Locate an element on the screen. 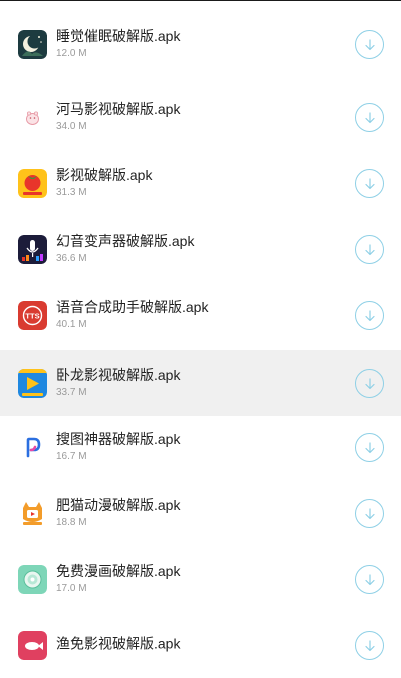 The image size is (401, 678). list-item: 影视破解版.apk 31.3 M is located at coordinates (200, 183).